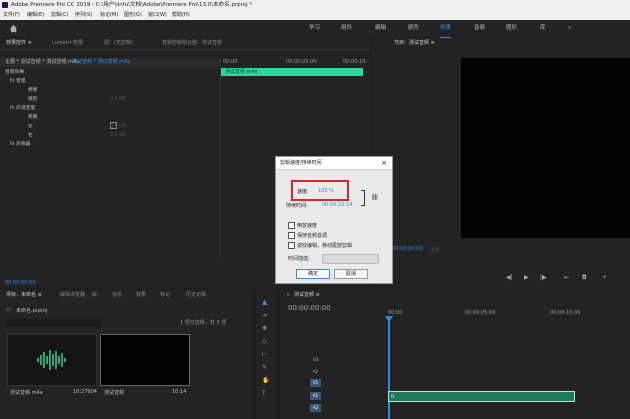 The width and height of the screenshot is (630, 419). I want to click on project-search-input, so click(53, 323).